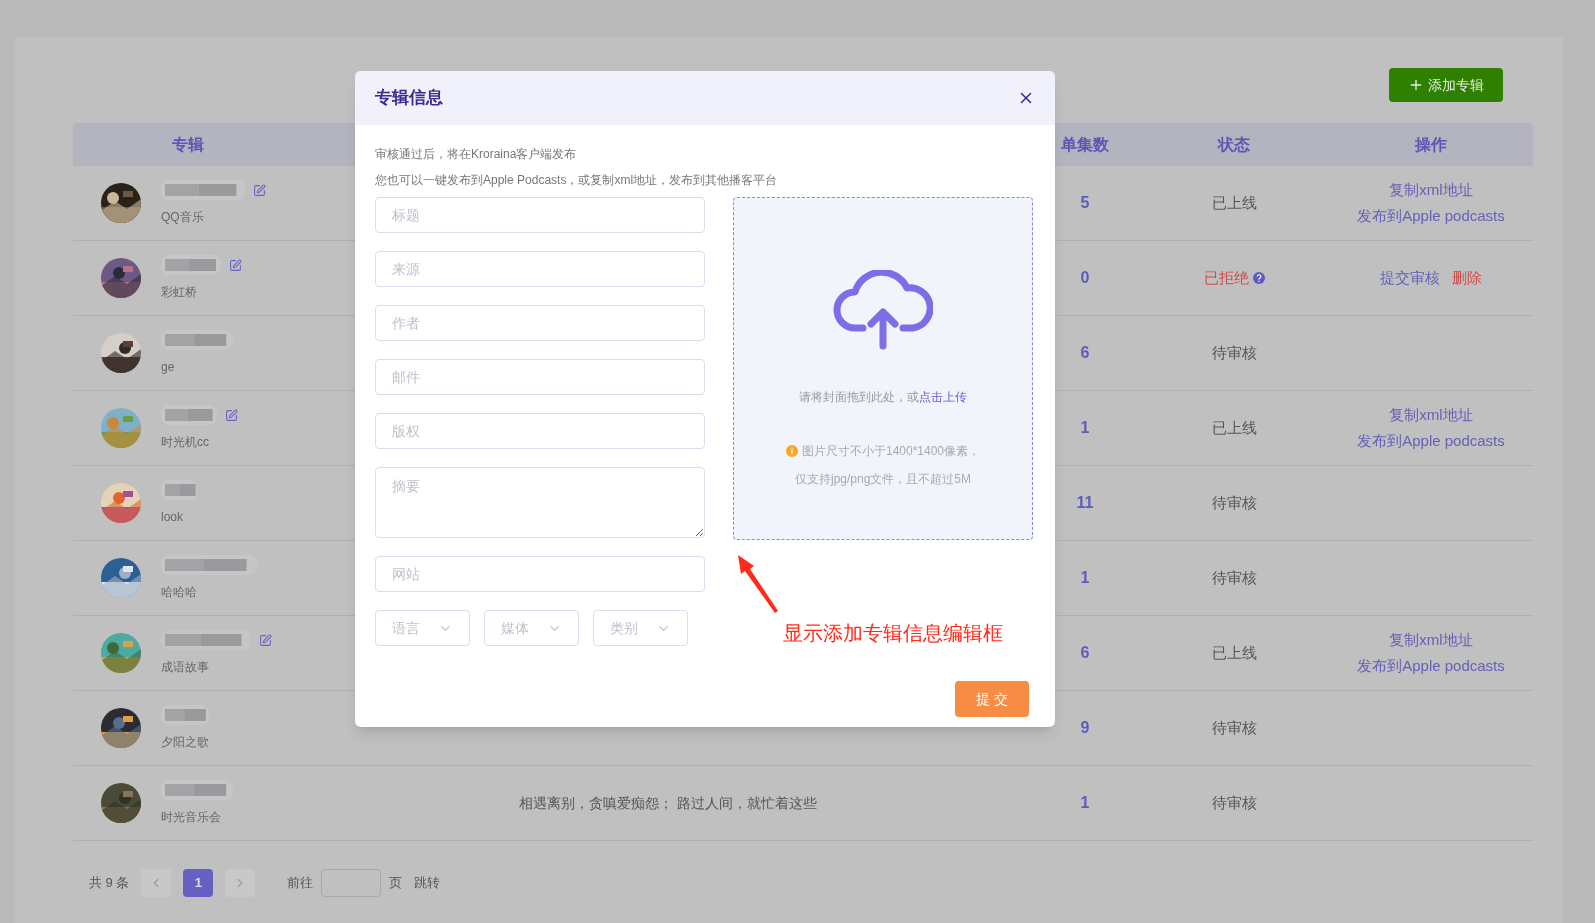  What do you see at coordinates (540, 269) in the screenshot?
I see `input-field: 来源` at bounding box center [540, 269].